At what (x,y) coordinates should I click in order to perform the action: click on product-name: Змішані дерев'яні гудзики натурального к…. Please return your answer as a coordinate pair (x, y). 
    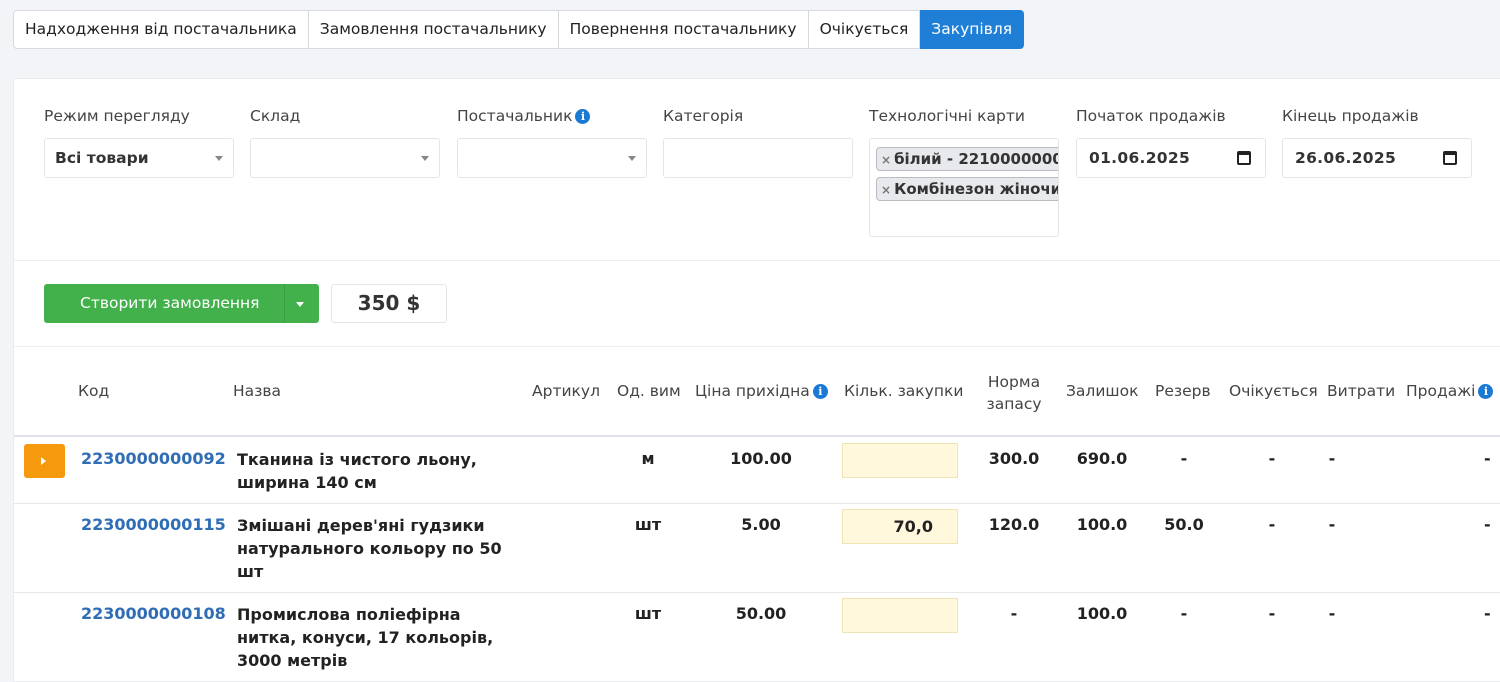
    Looking at the image, I should click on (369, 548).